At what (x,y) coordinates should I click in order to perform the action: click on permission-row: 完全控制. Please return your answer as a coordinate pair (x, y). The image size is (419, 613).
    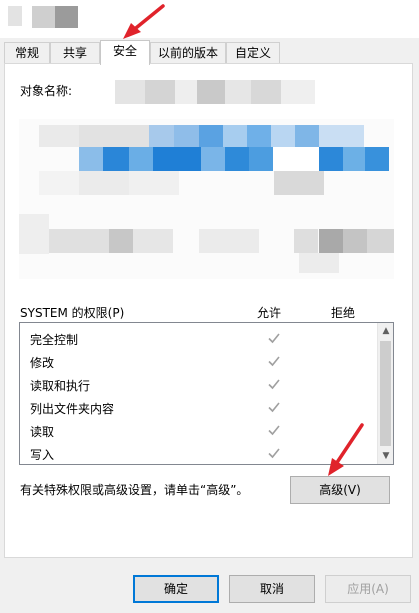
    Looking at the image, I should click on (197, 338).